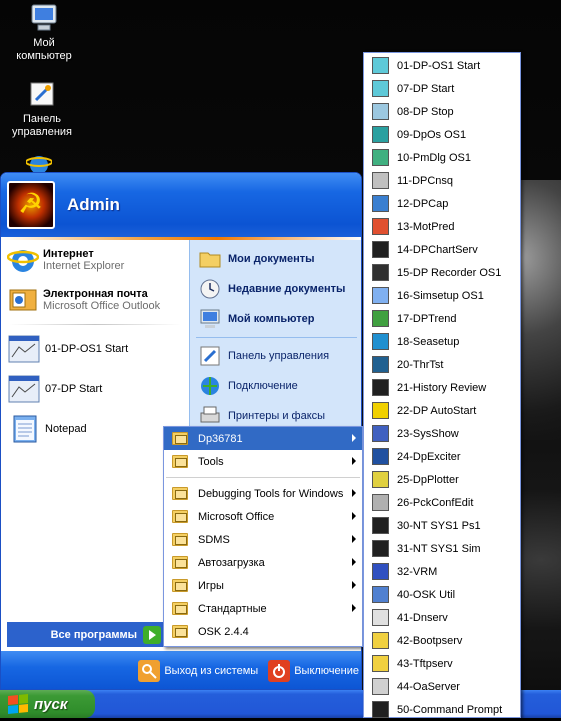 This screenshot has height=721, width=561. Describe the element at coordinates (442, 571) in the screenshot. I see `dp-menu-item: 32-VRM` at that location.